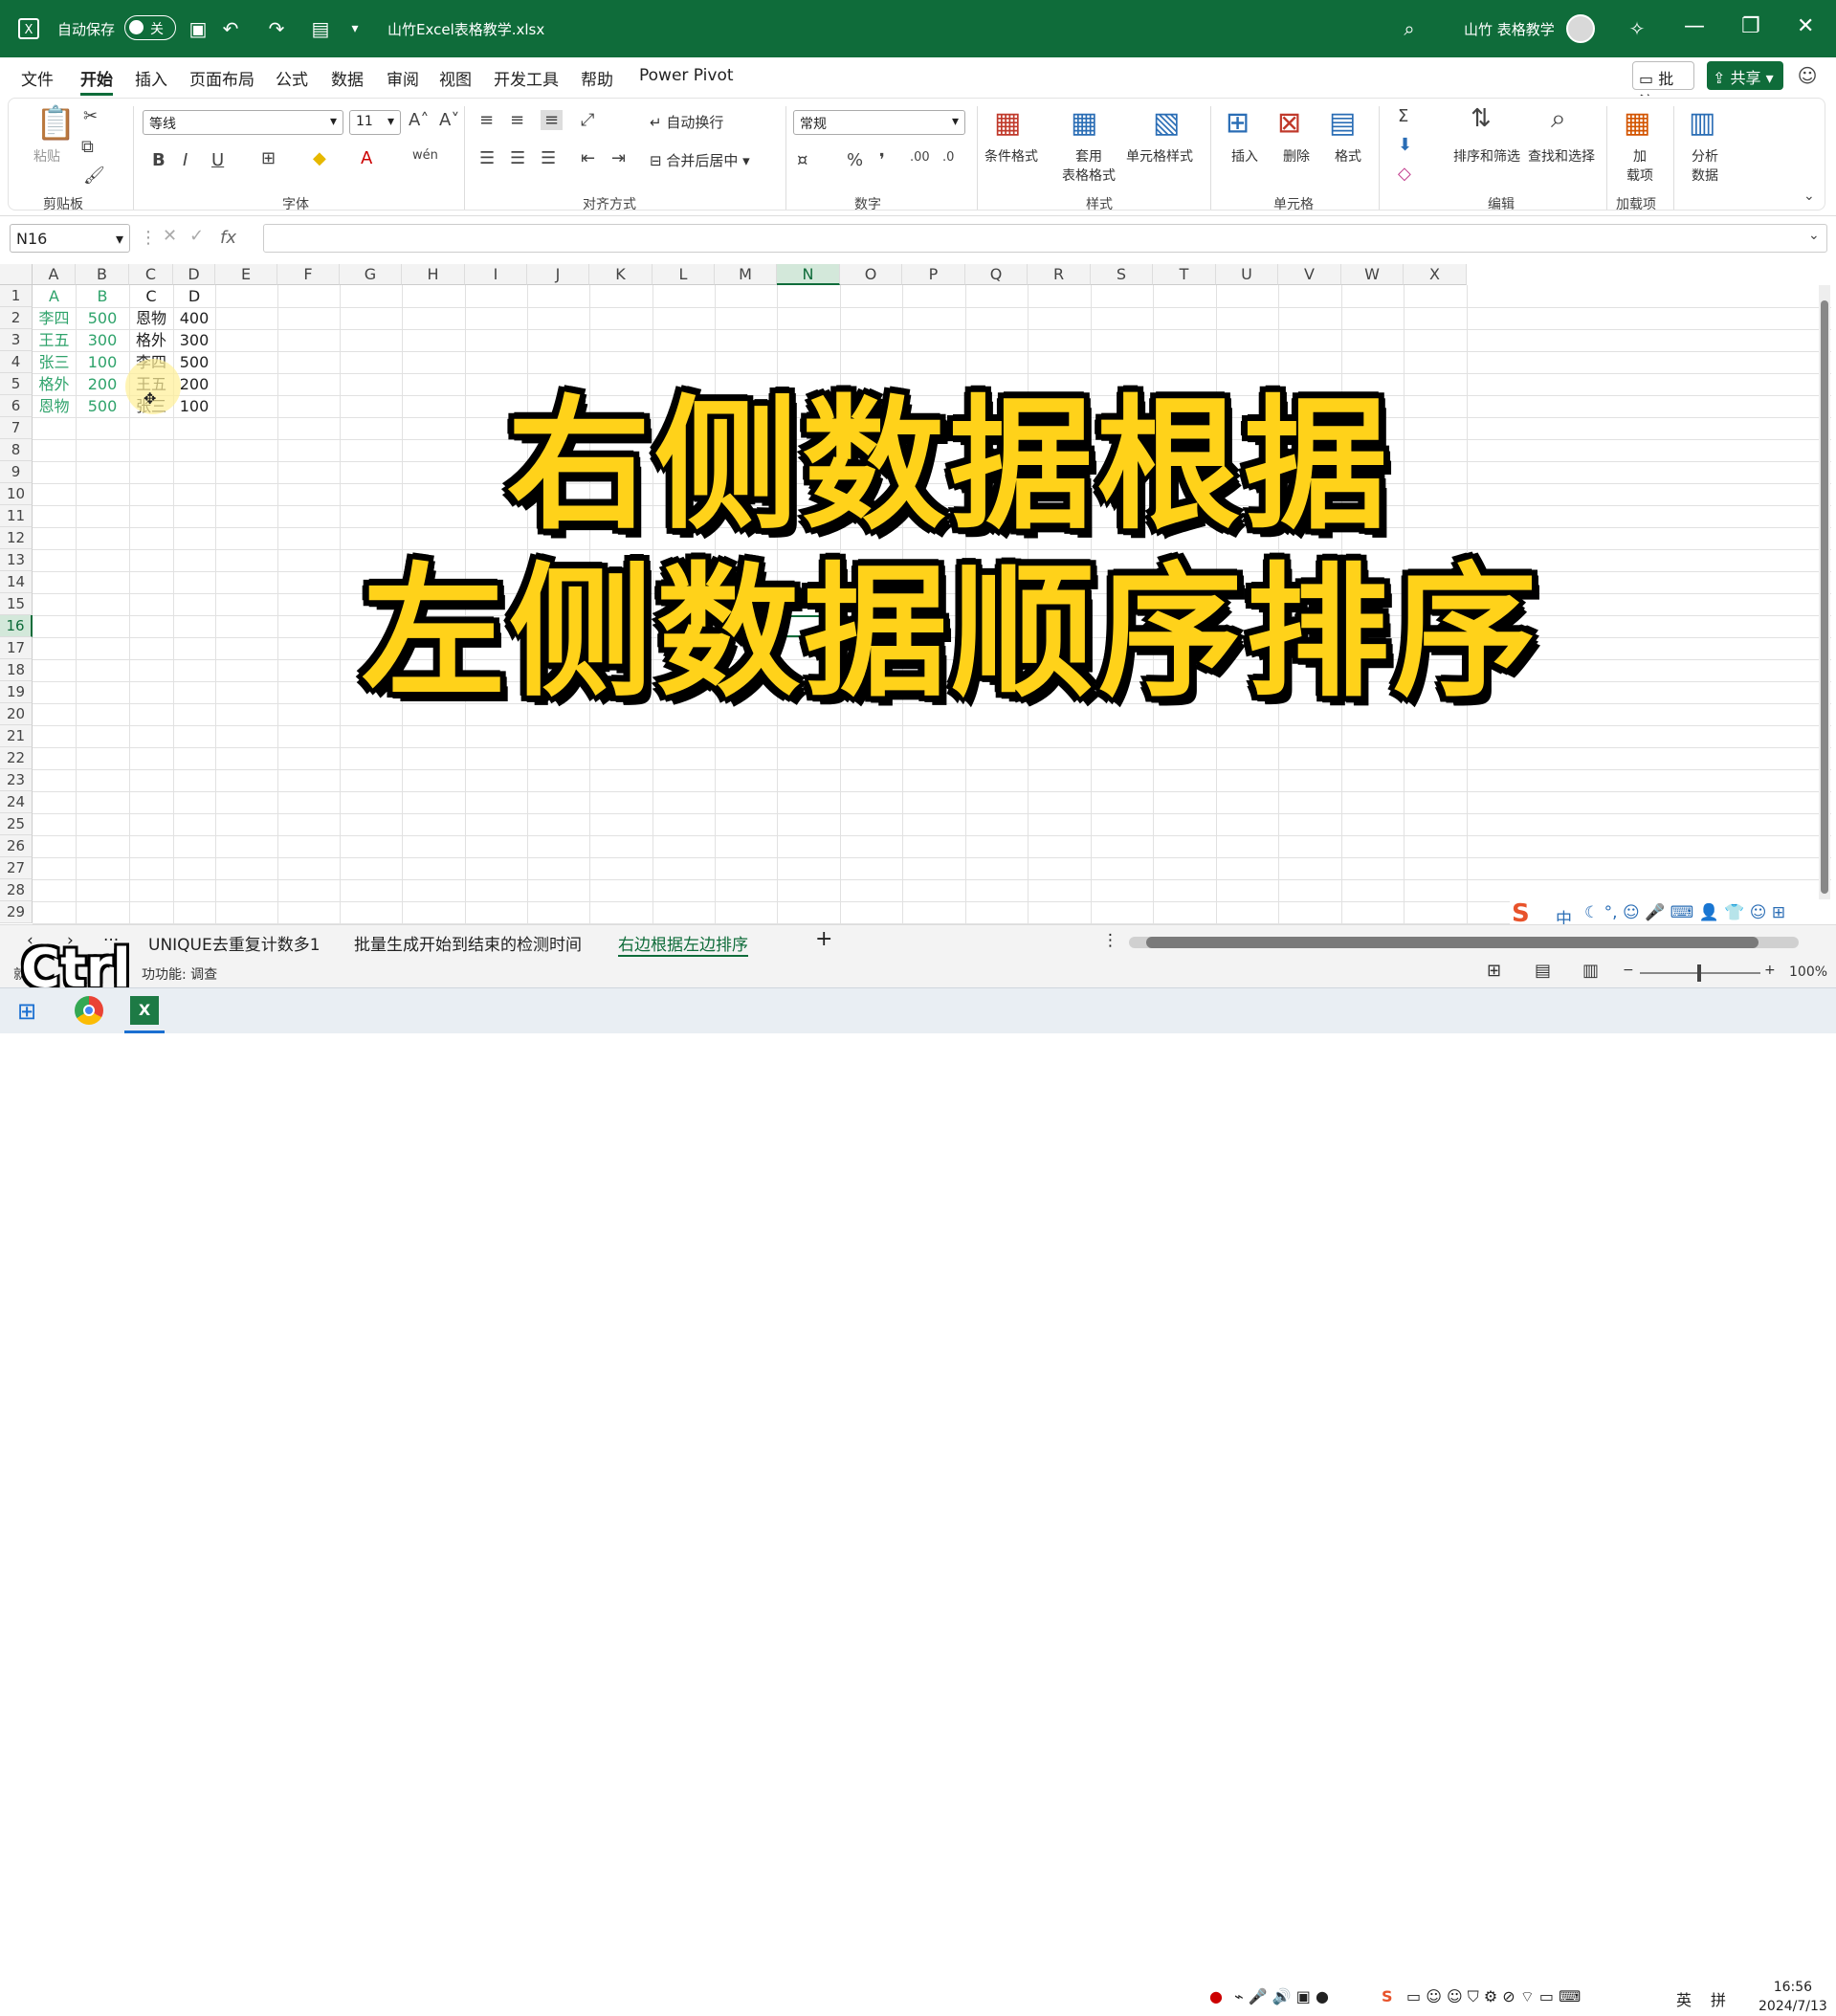 The width and height of the screenshot is (1836, 2016). I want to click on autosum-icon: Σ, so click(1403, 116).